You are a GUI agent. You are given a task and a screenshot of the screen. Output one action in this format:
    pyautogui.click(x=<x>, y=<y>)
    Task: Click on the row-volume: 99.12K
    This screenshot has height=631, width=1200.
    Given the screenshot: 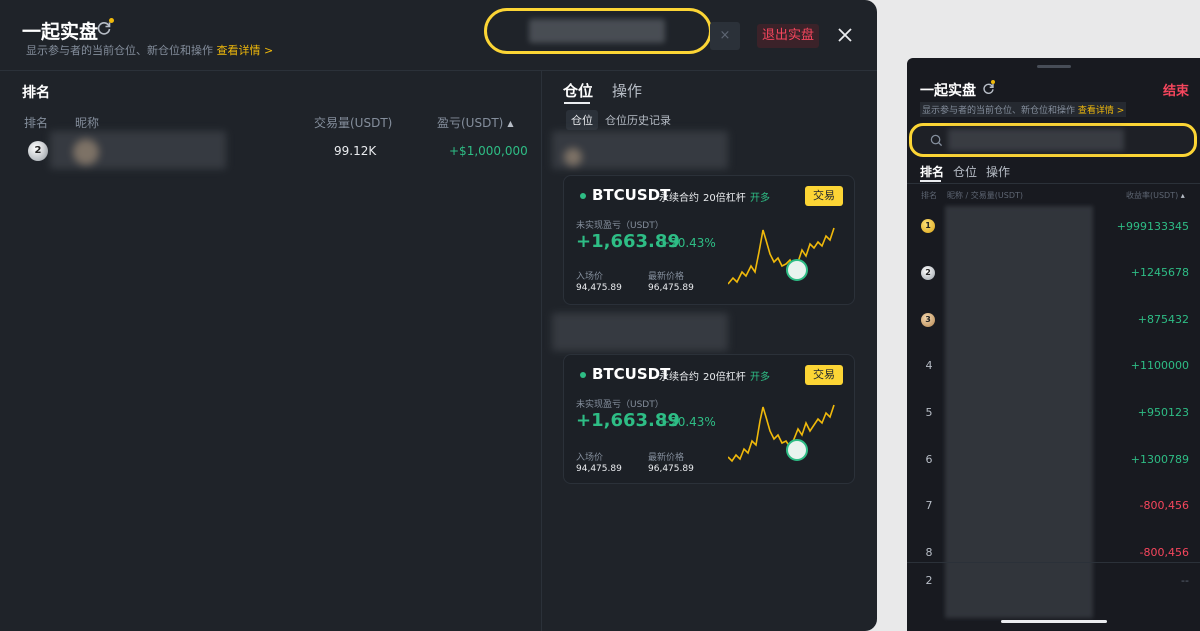 What is the action you would take?
    pyautogui.click(x=355, y=151)
    